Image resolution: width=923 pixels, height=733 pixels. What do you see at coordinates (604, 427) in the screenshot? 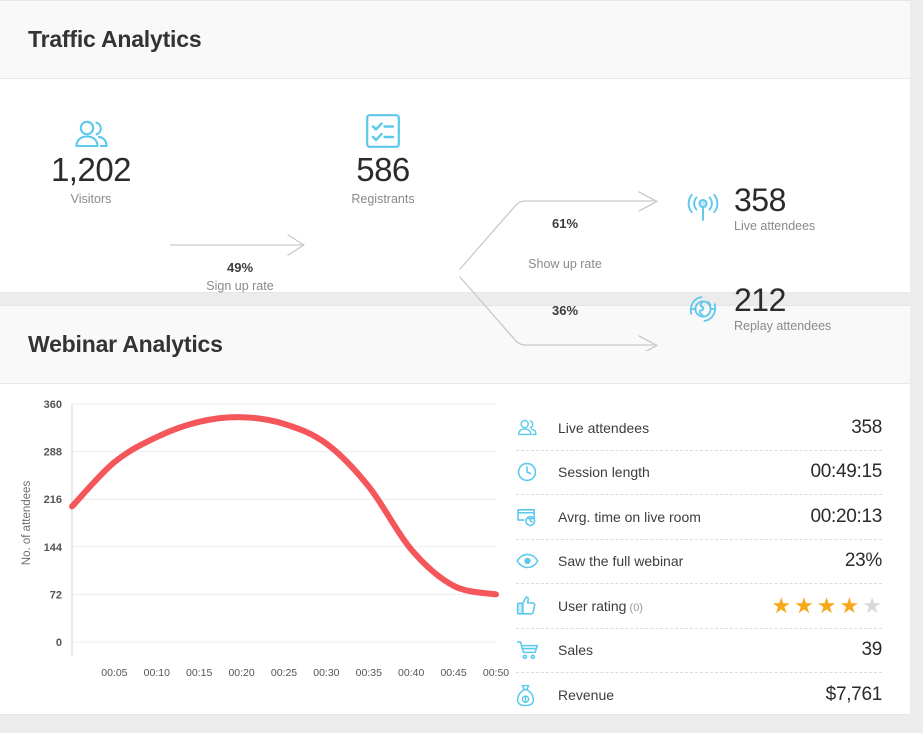
I see `metric-label: Live attendees` at bounding box center [604, 427].